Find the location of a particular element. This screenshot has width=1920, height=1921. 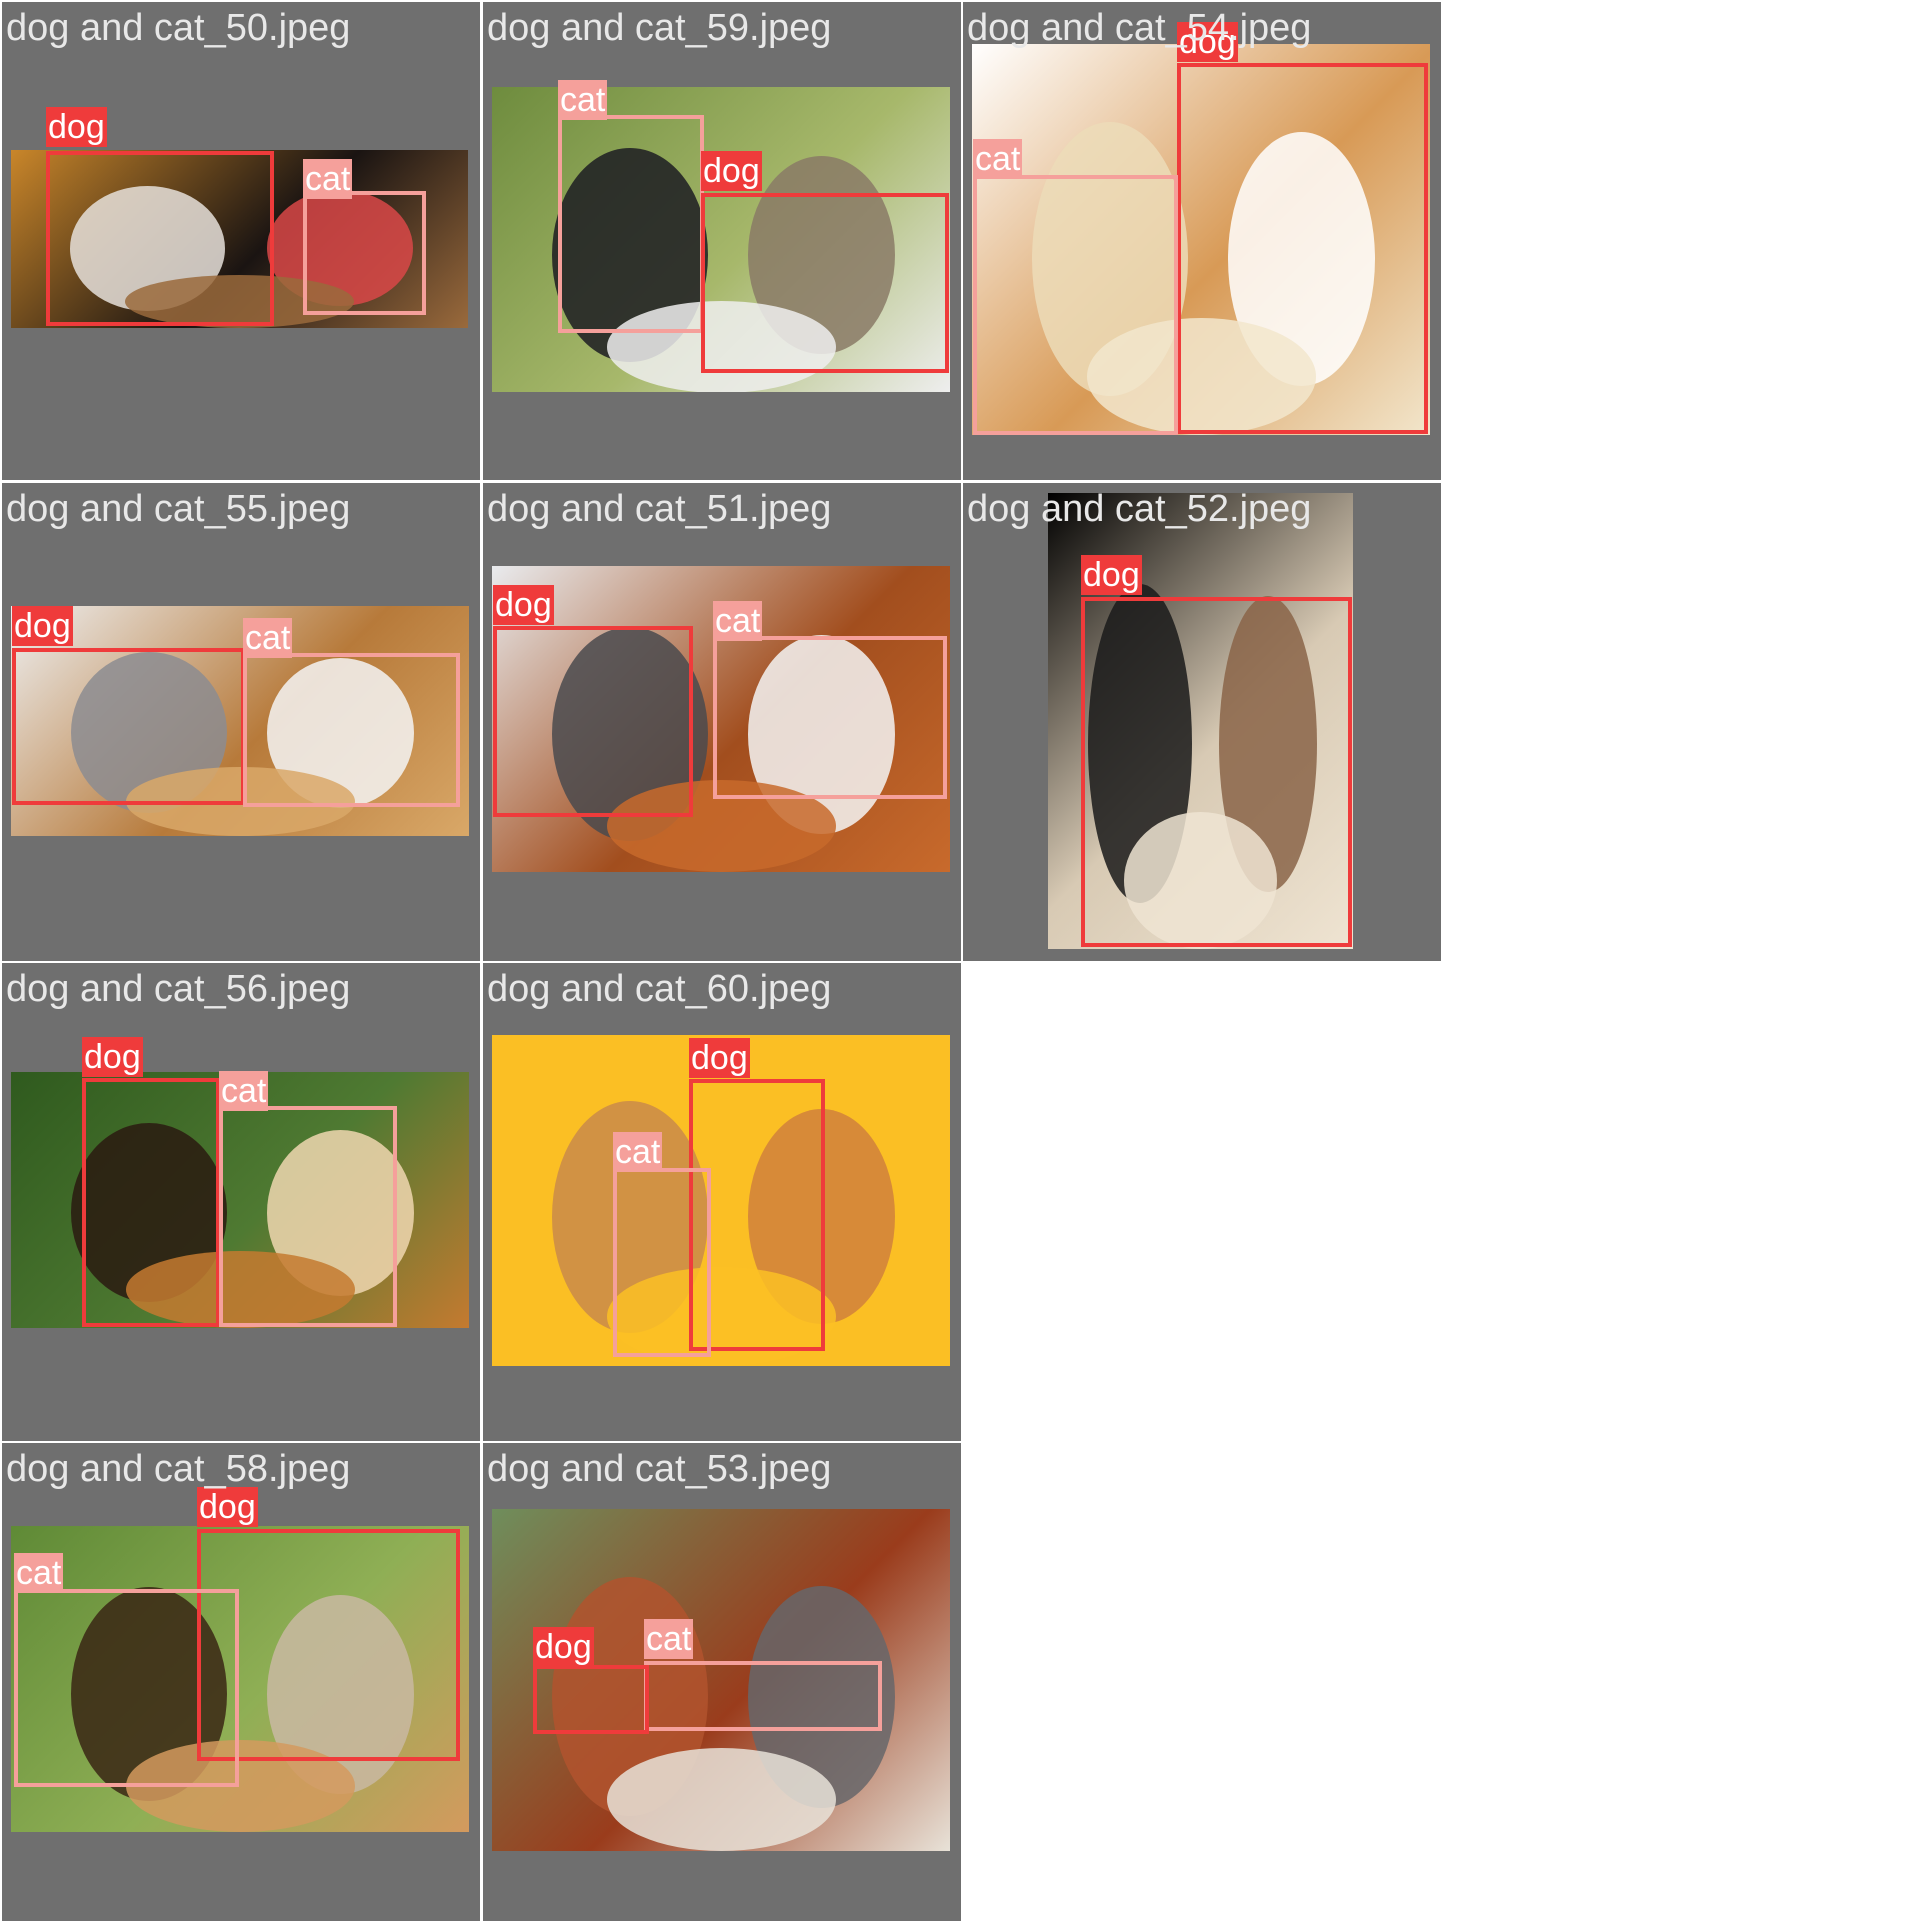

result-tile: dog cat dog and cat_51.jpeg is located at coordinates (722, 722).